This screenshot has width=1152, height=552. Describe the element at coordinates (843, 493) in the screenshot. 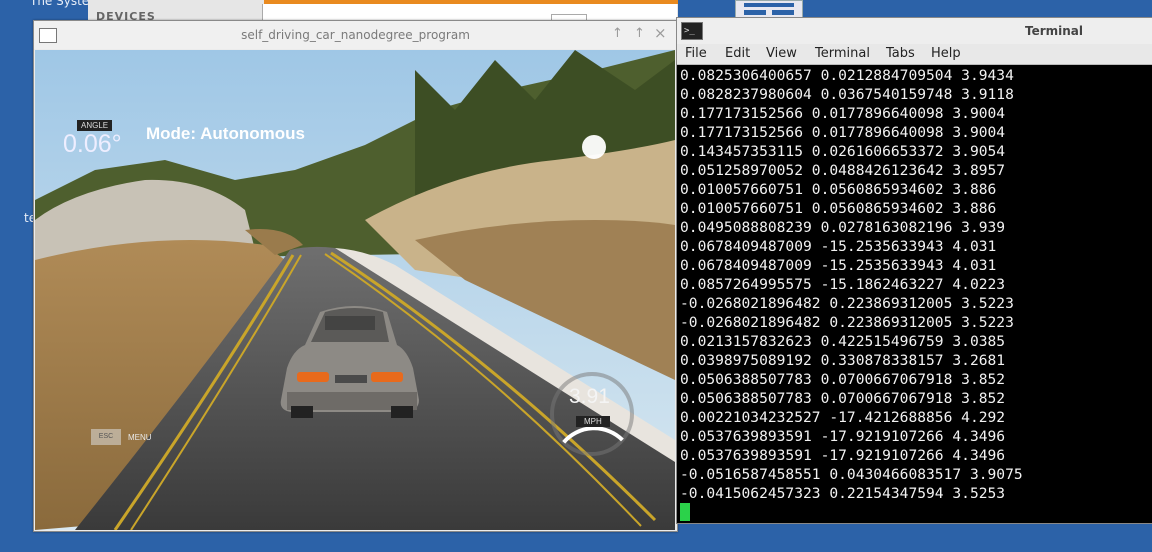

I see `terminal-line: -0.0415062457323 0.22154347594 3.5253` at that location.